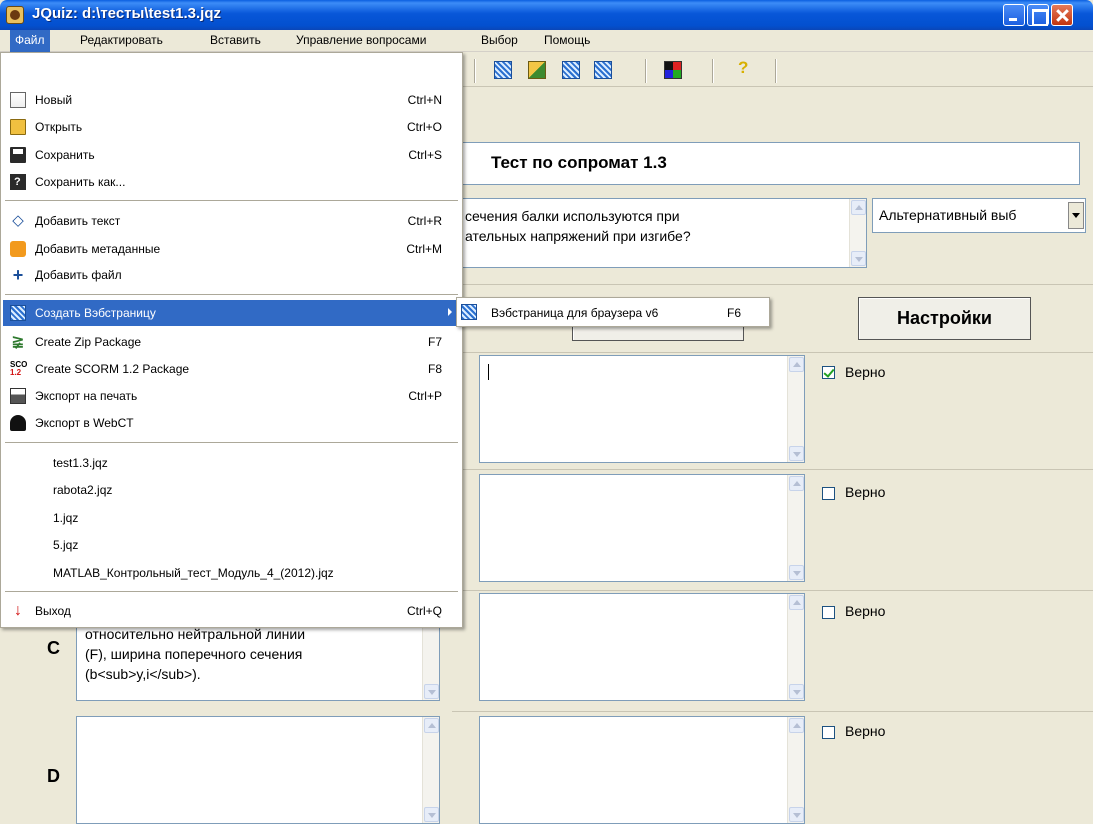 This screenshot has height=824, width=1093. I want to click on menu-item-add-text: ◇ Добавить текст Ctrl+R, so click(231, 221).